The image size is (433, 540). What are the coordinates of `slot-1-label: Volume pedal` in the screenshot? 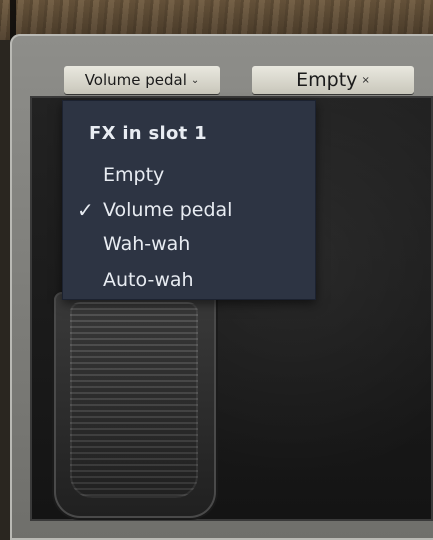 It's located at (135, 80).